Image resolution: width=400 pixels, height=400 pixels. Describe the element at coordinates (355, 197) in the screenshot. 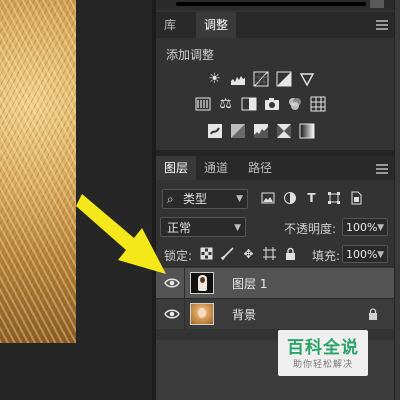

I see `smart-object-filter-icon` at that location.